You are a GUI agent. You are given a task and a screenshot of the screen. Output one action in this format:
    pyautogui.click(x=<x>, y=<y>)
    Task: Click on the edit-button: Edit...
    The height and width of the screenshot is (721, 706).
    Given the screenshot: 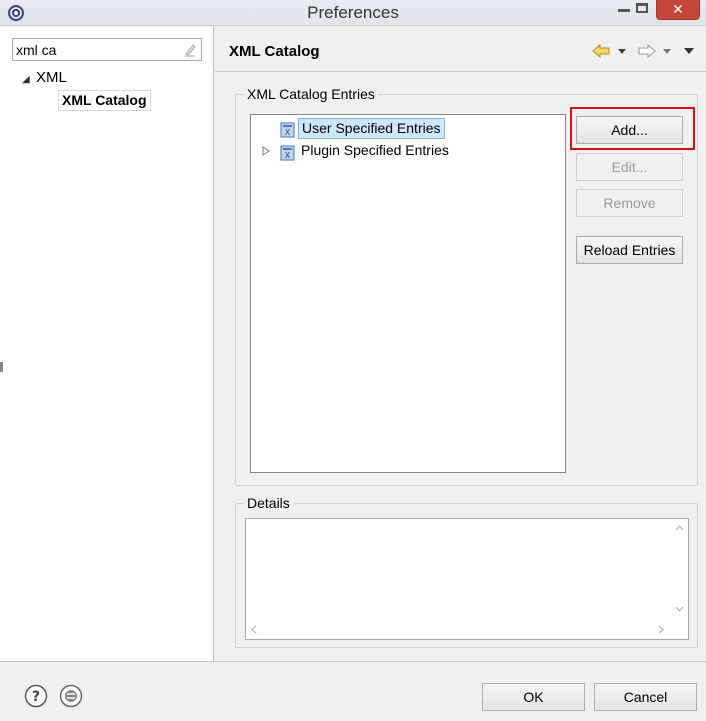 What is the action you would take?
    pyautogui.click(x=629, y=167)
    